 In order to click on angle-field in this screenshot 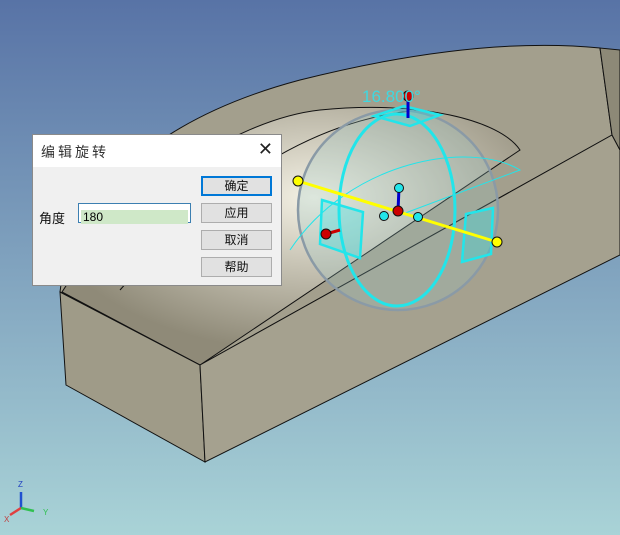, I will do `click(134, 213)`.